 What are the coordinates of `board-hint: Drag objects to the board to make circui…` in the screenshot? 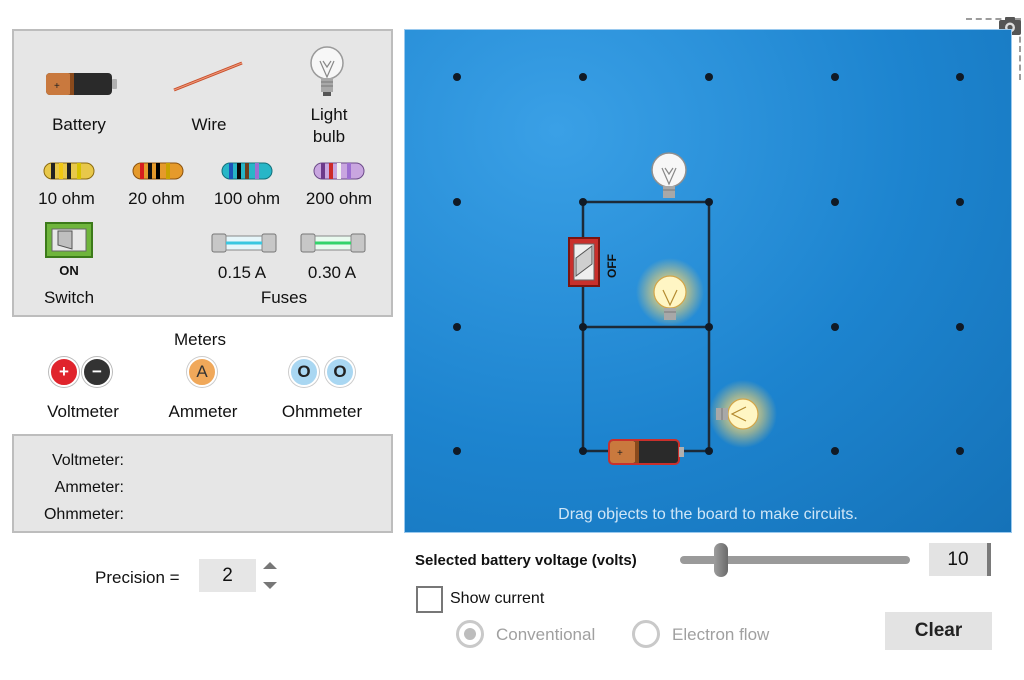 It's located at (708, 514).